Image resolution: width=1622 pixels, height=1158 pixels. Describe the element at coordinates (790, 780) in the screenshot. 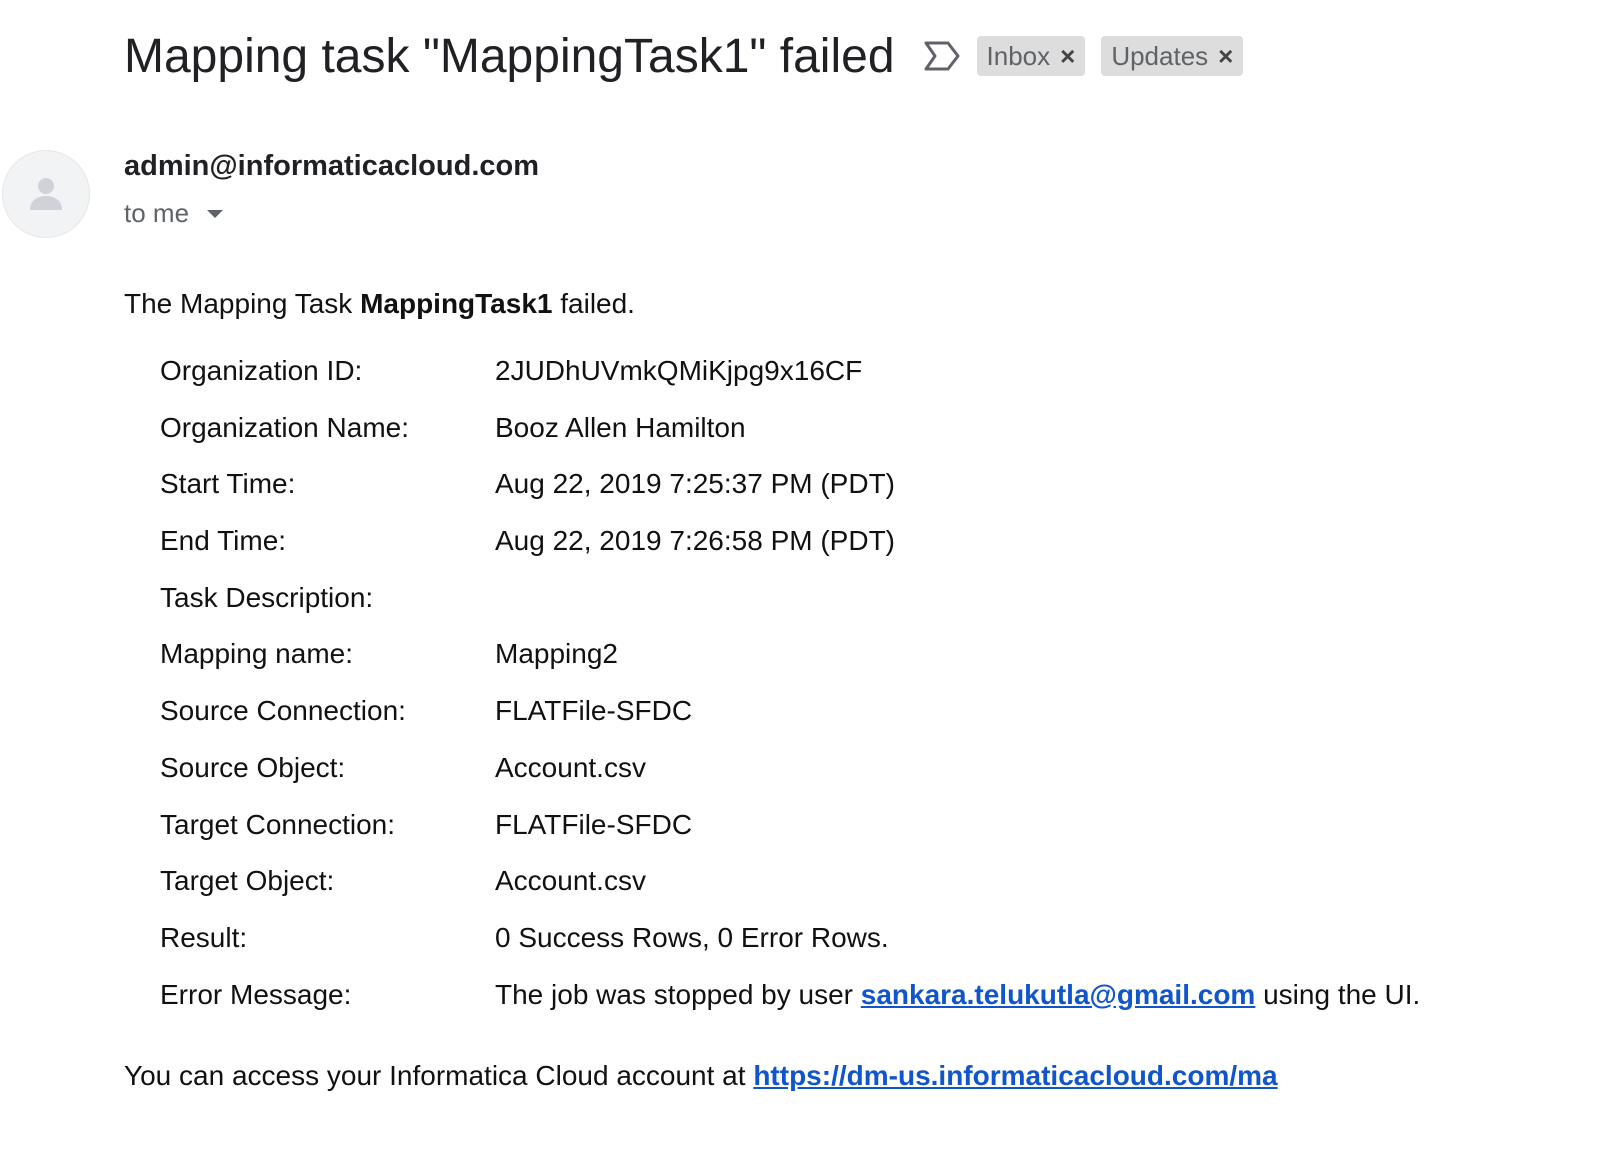

I see `detail-row: Source Object: Account.csv` at that location.